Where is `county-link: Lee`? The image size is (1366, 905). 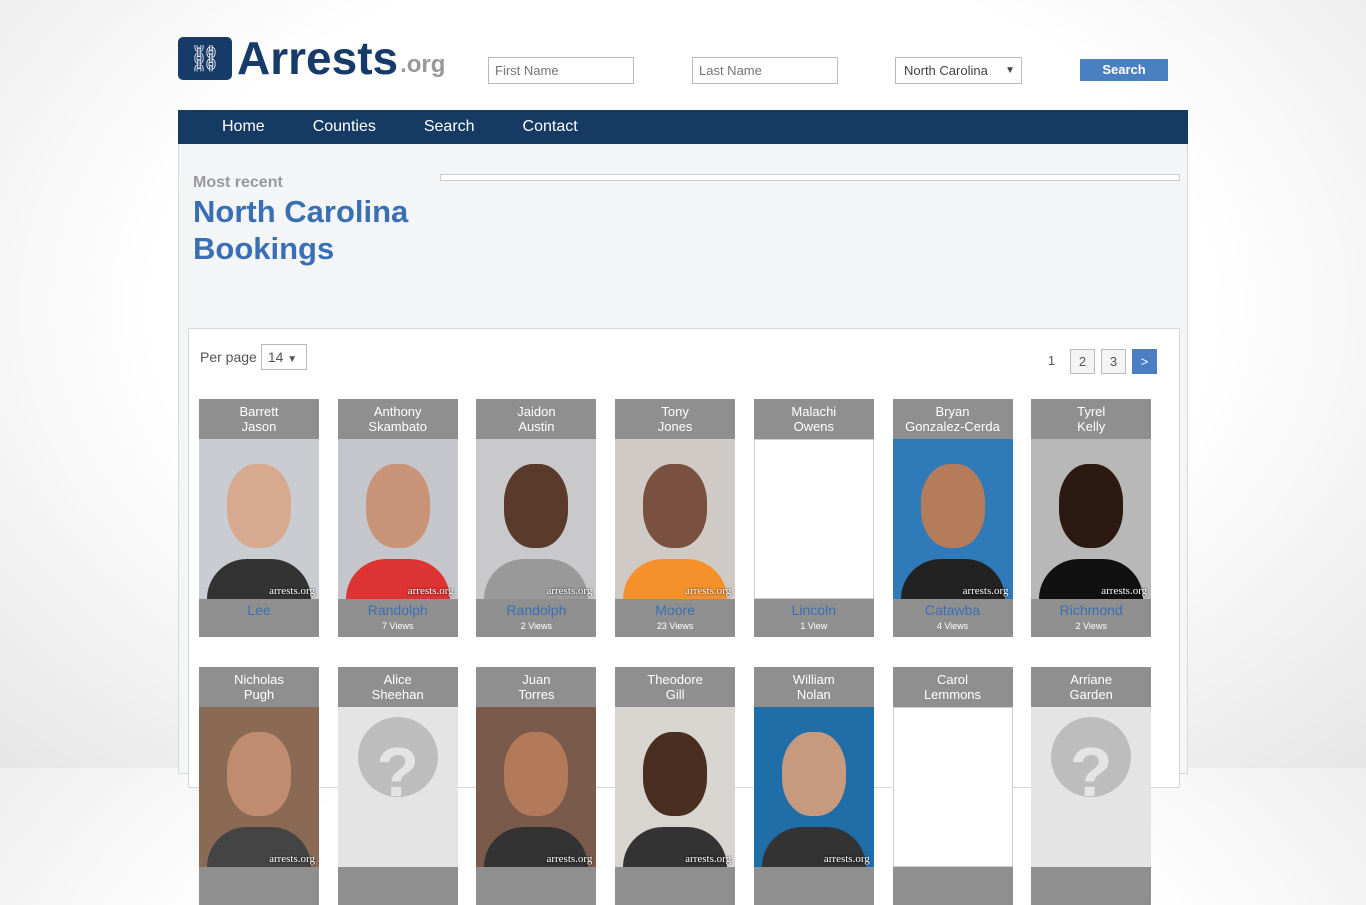 county-link: Lee is located at coordinates (259, 610).